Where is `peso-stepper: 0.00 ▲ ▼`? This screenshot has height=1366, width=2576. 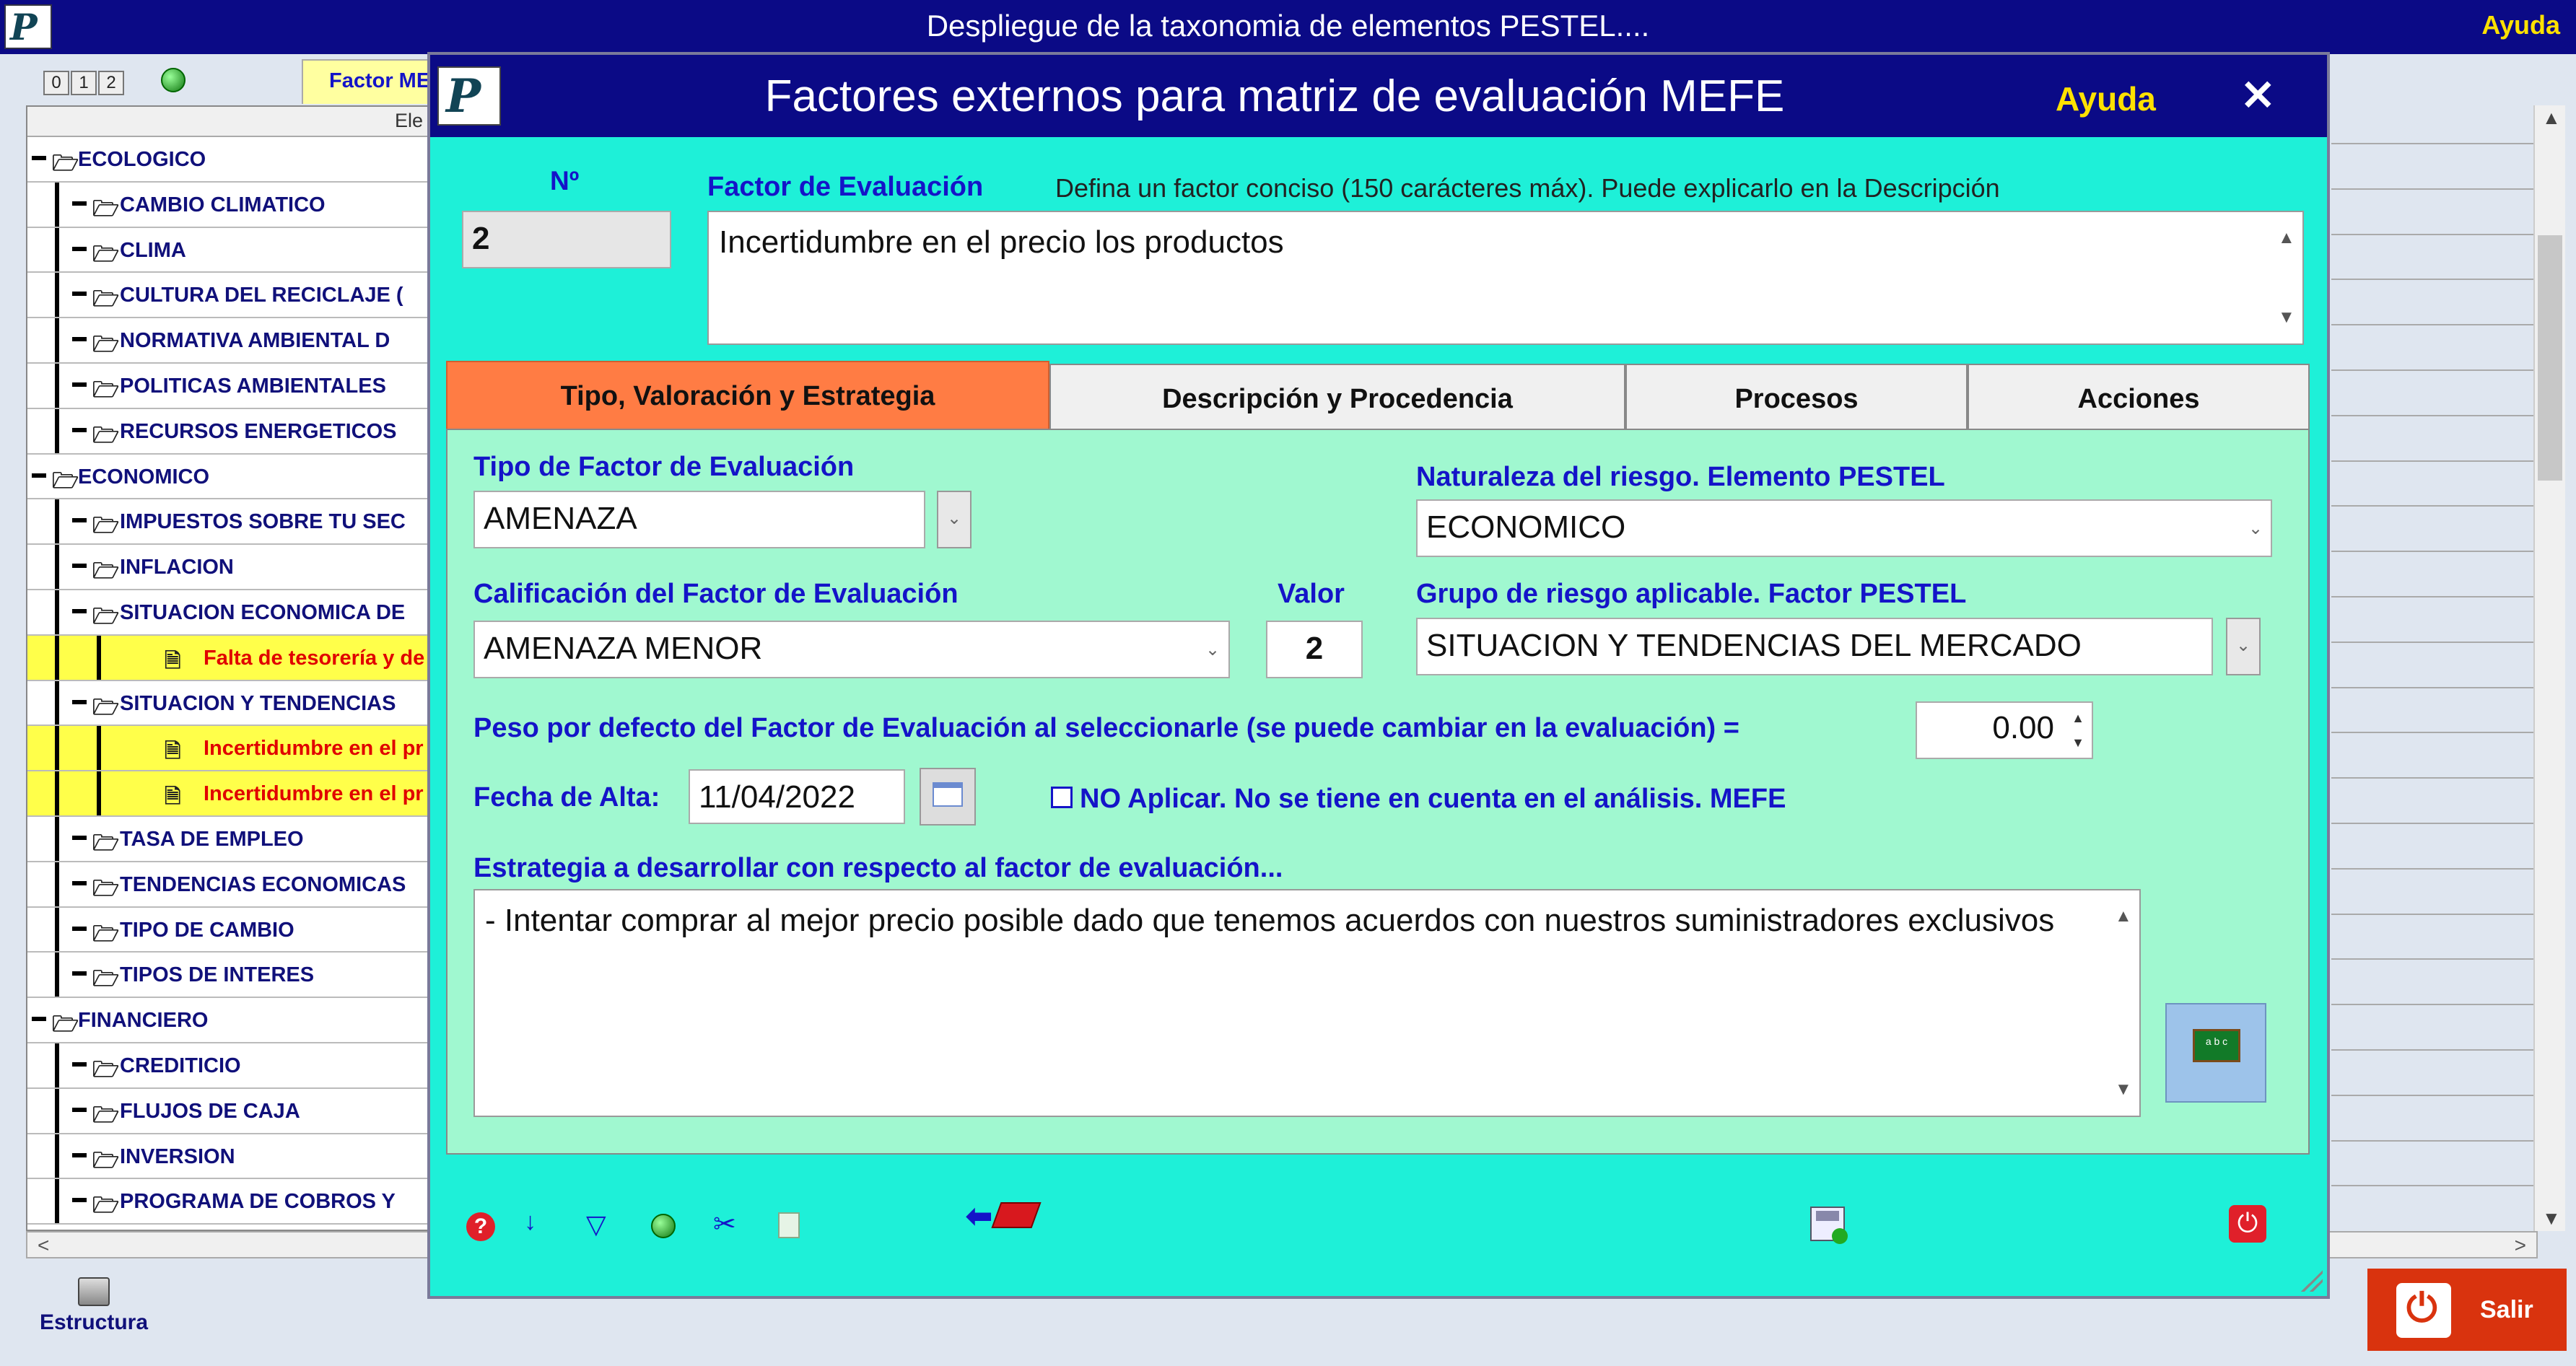
peso-stepper: 0.00 ▲ ▼ is located at coordinates (2004, 730).